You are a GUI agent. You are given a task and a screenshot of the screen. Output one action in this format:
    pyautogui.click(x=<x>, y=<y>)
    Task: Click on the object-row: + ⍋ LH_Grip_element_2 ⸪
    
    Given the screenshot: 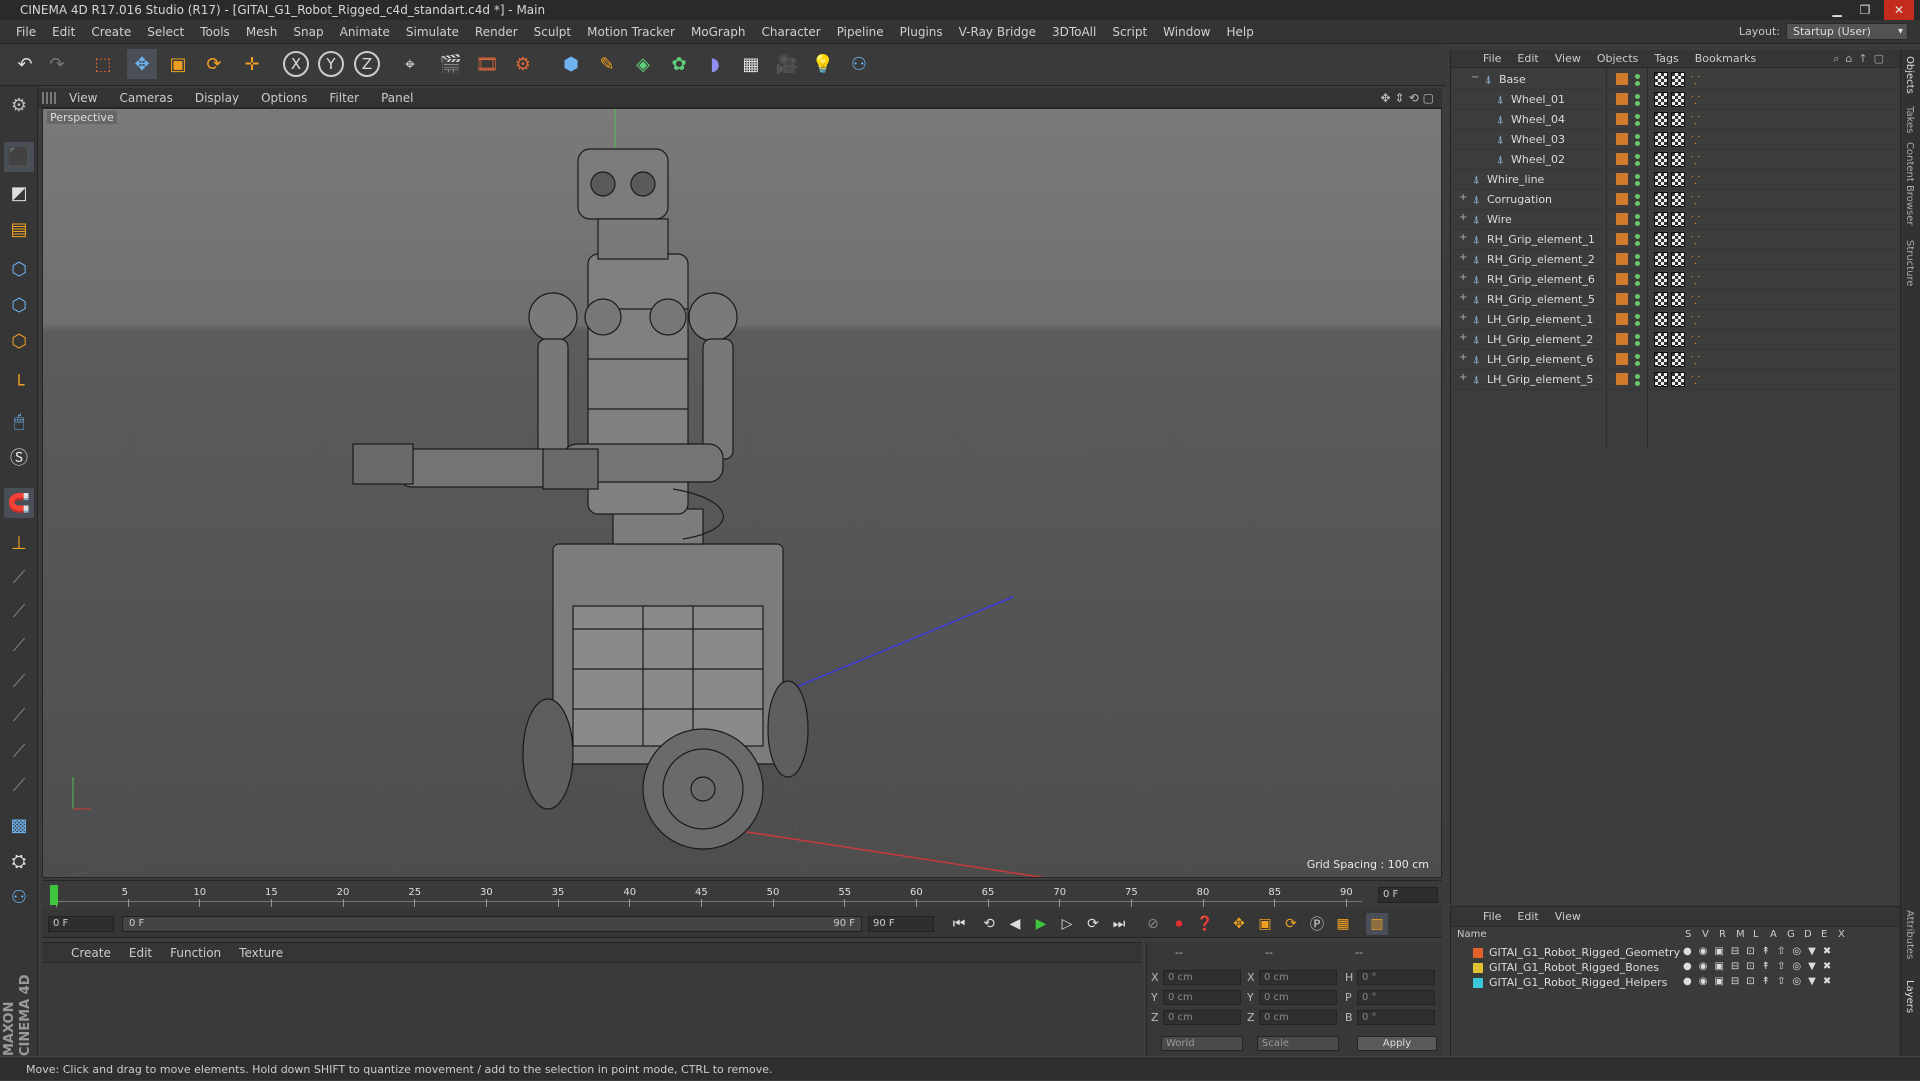 What is the action you would take?
    pyautogui.click(x=1676, y=340)
    